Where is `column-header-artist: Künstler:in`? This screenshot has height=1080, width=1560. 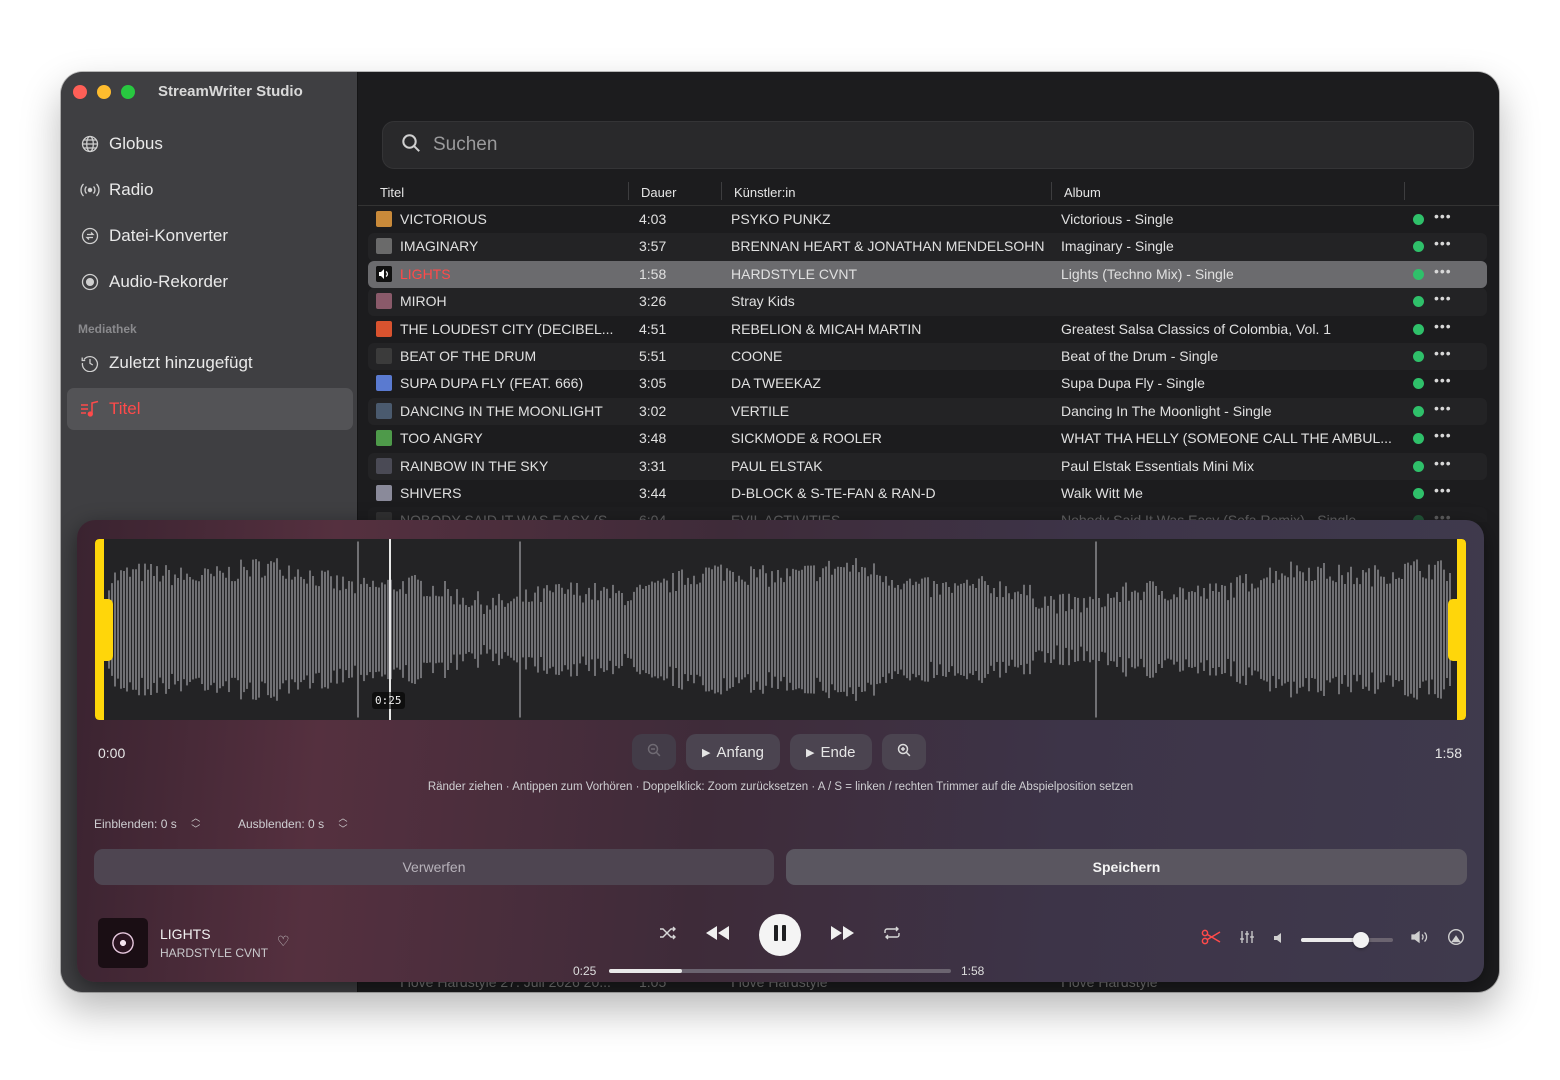 column-header-artist: Künstler:in is located at coordinates (764, 192).